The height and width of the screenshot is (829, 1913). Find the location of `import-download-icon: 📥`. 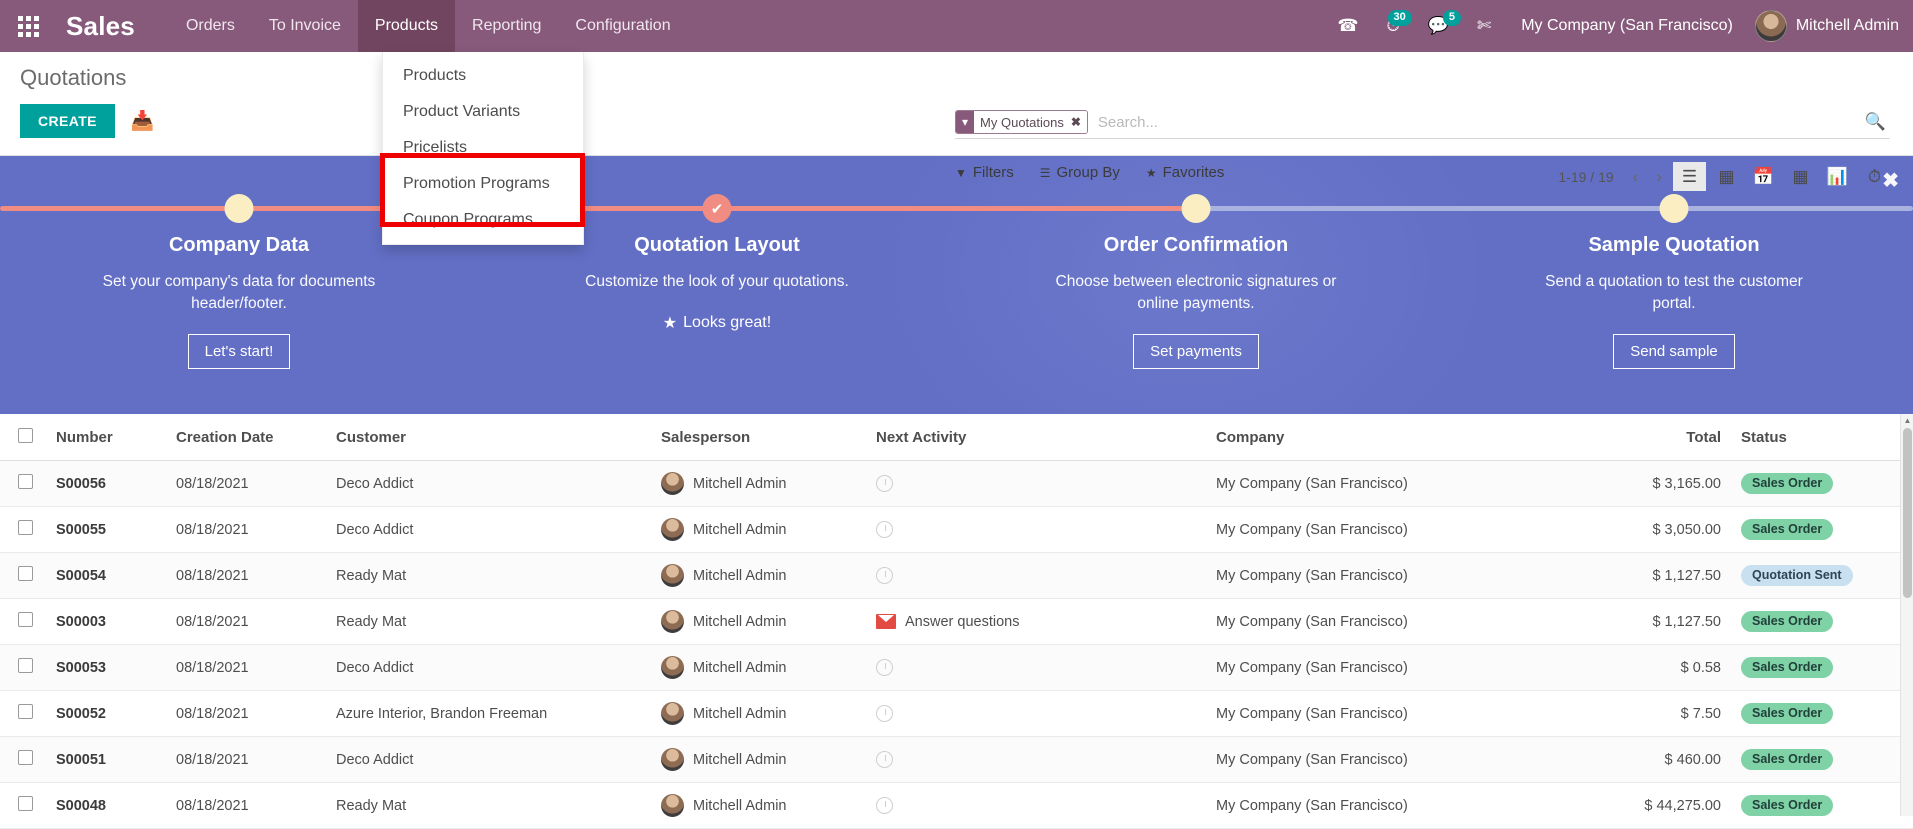

import-download-icon: 📥 is located at coordinates (143, 121).